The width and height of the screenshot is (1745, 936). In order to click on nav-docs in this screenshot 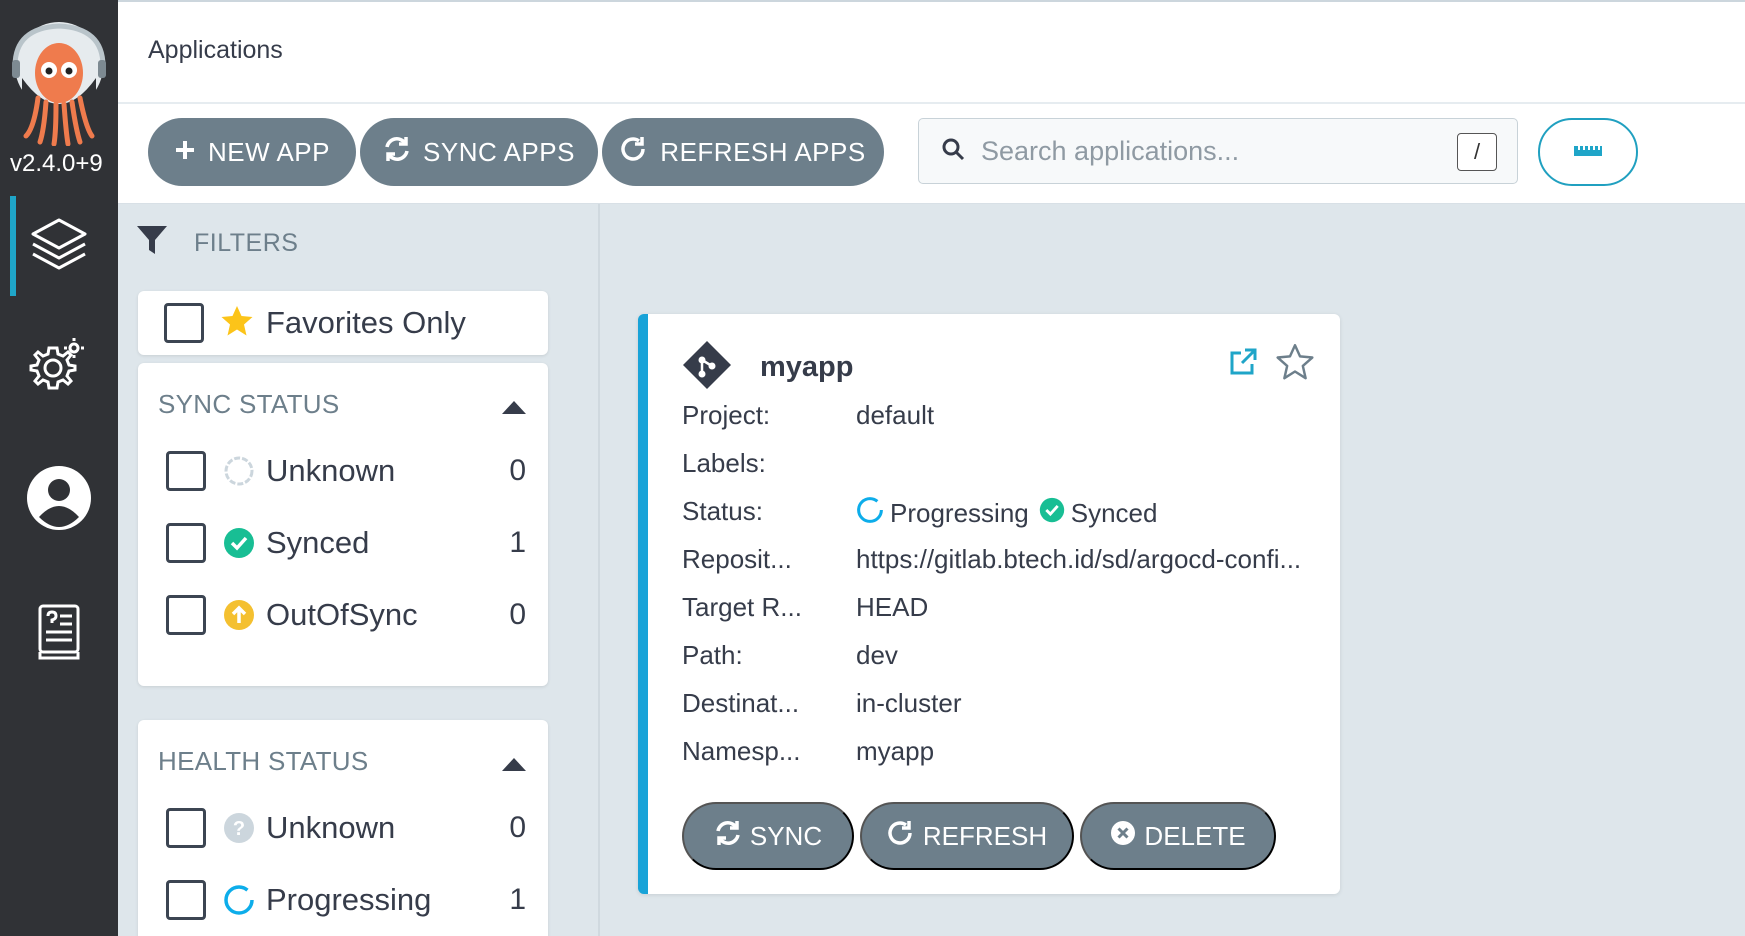, I will do `click(59, 634)`.